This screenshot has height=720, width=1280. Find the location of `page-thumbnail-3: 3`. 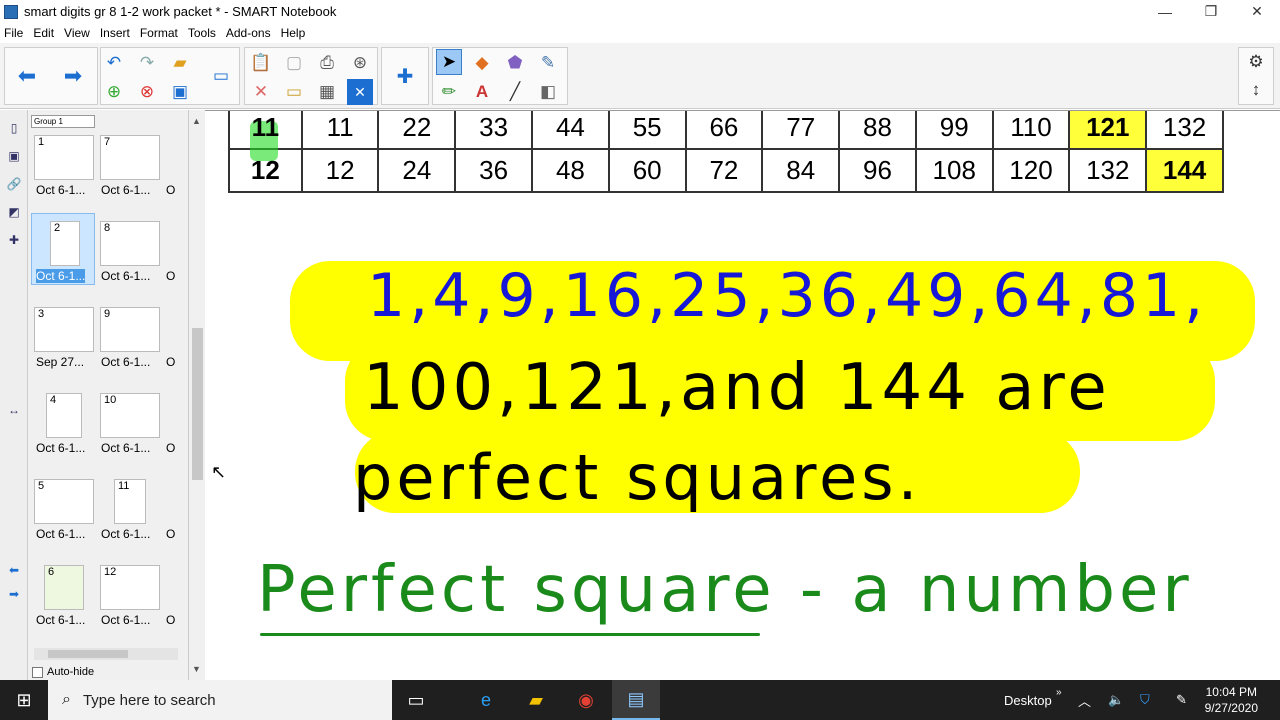

page-thumbnail-3: 3 is located at coordinates (64, 329).